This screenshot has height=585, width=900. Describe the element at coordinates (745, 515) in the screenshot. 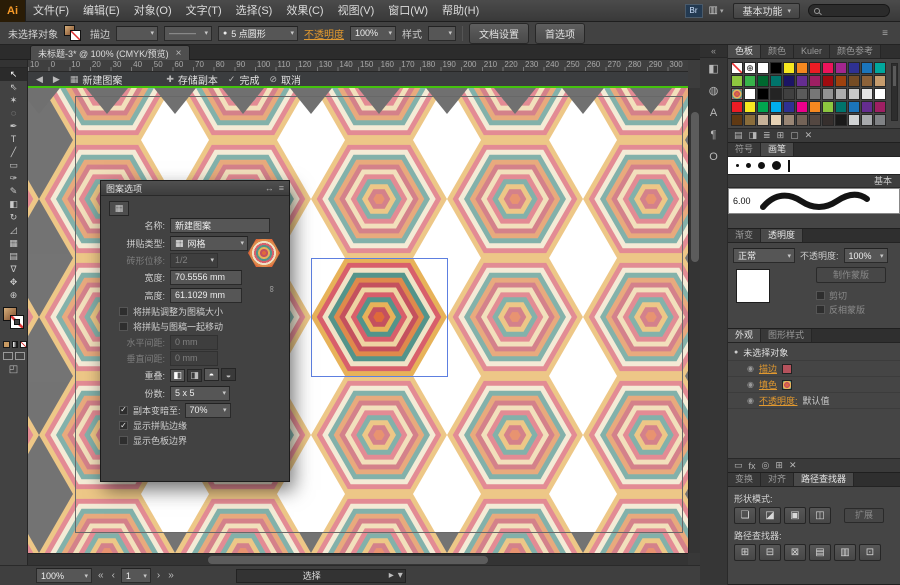

I see `unite-button: ❏` at that location.